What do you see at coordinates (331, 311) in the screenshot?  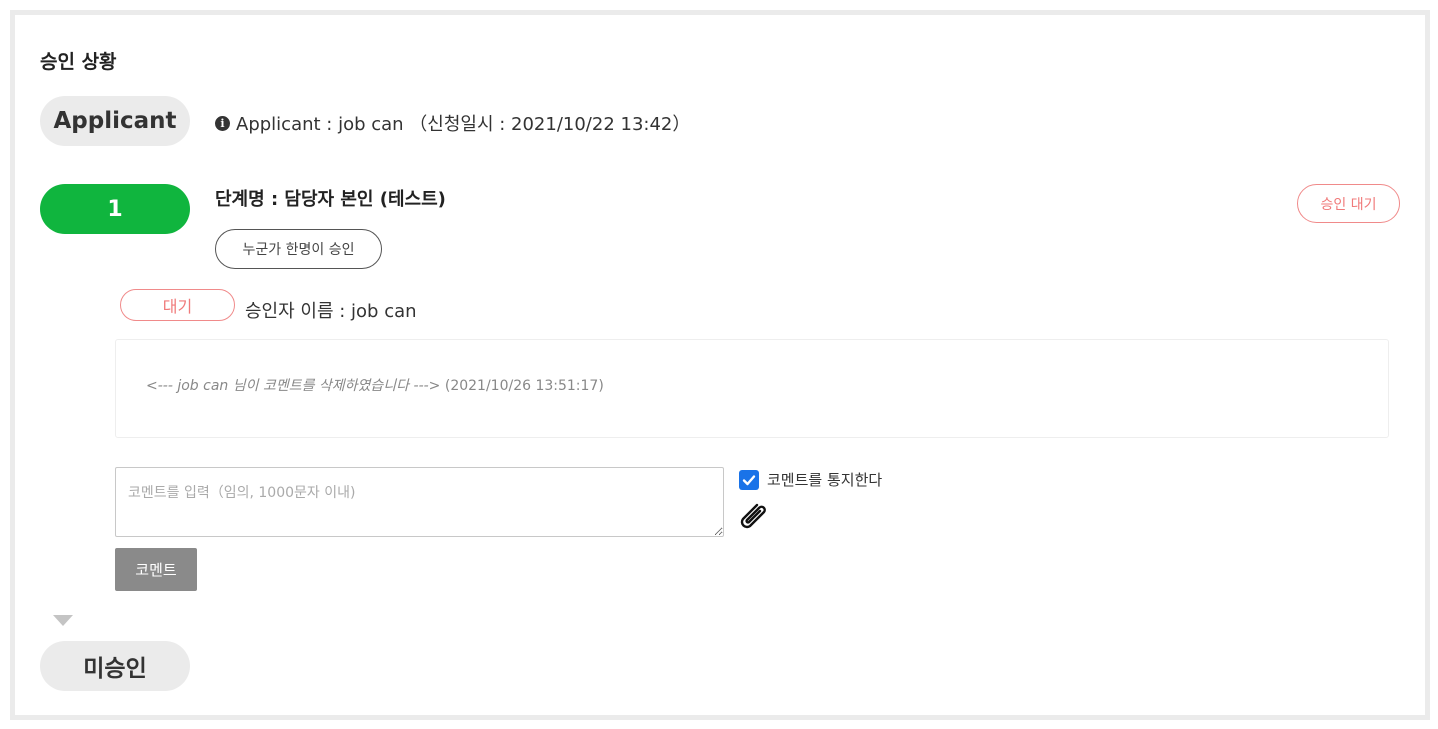 I see `approver-name: 승인자 이름 : job can` at bounding box center [331, 311].